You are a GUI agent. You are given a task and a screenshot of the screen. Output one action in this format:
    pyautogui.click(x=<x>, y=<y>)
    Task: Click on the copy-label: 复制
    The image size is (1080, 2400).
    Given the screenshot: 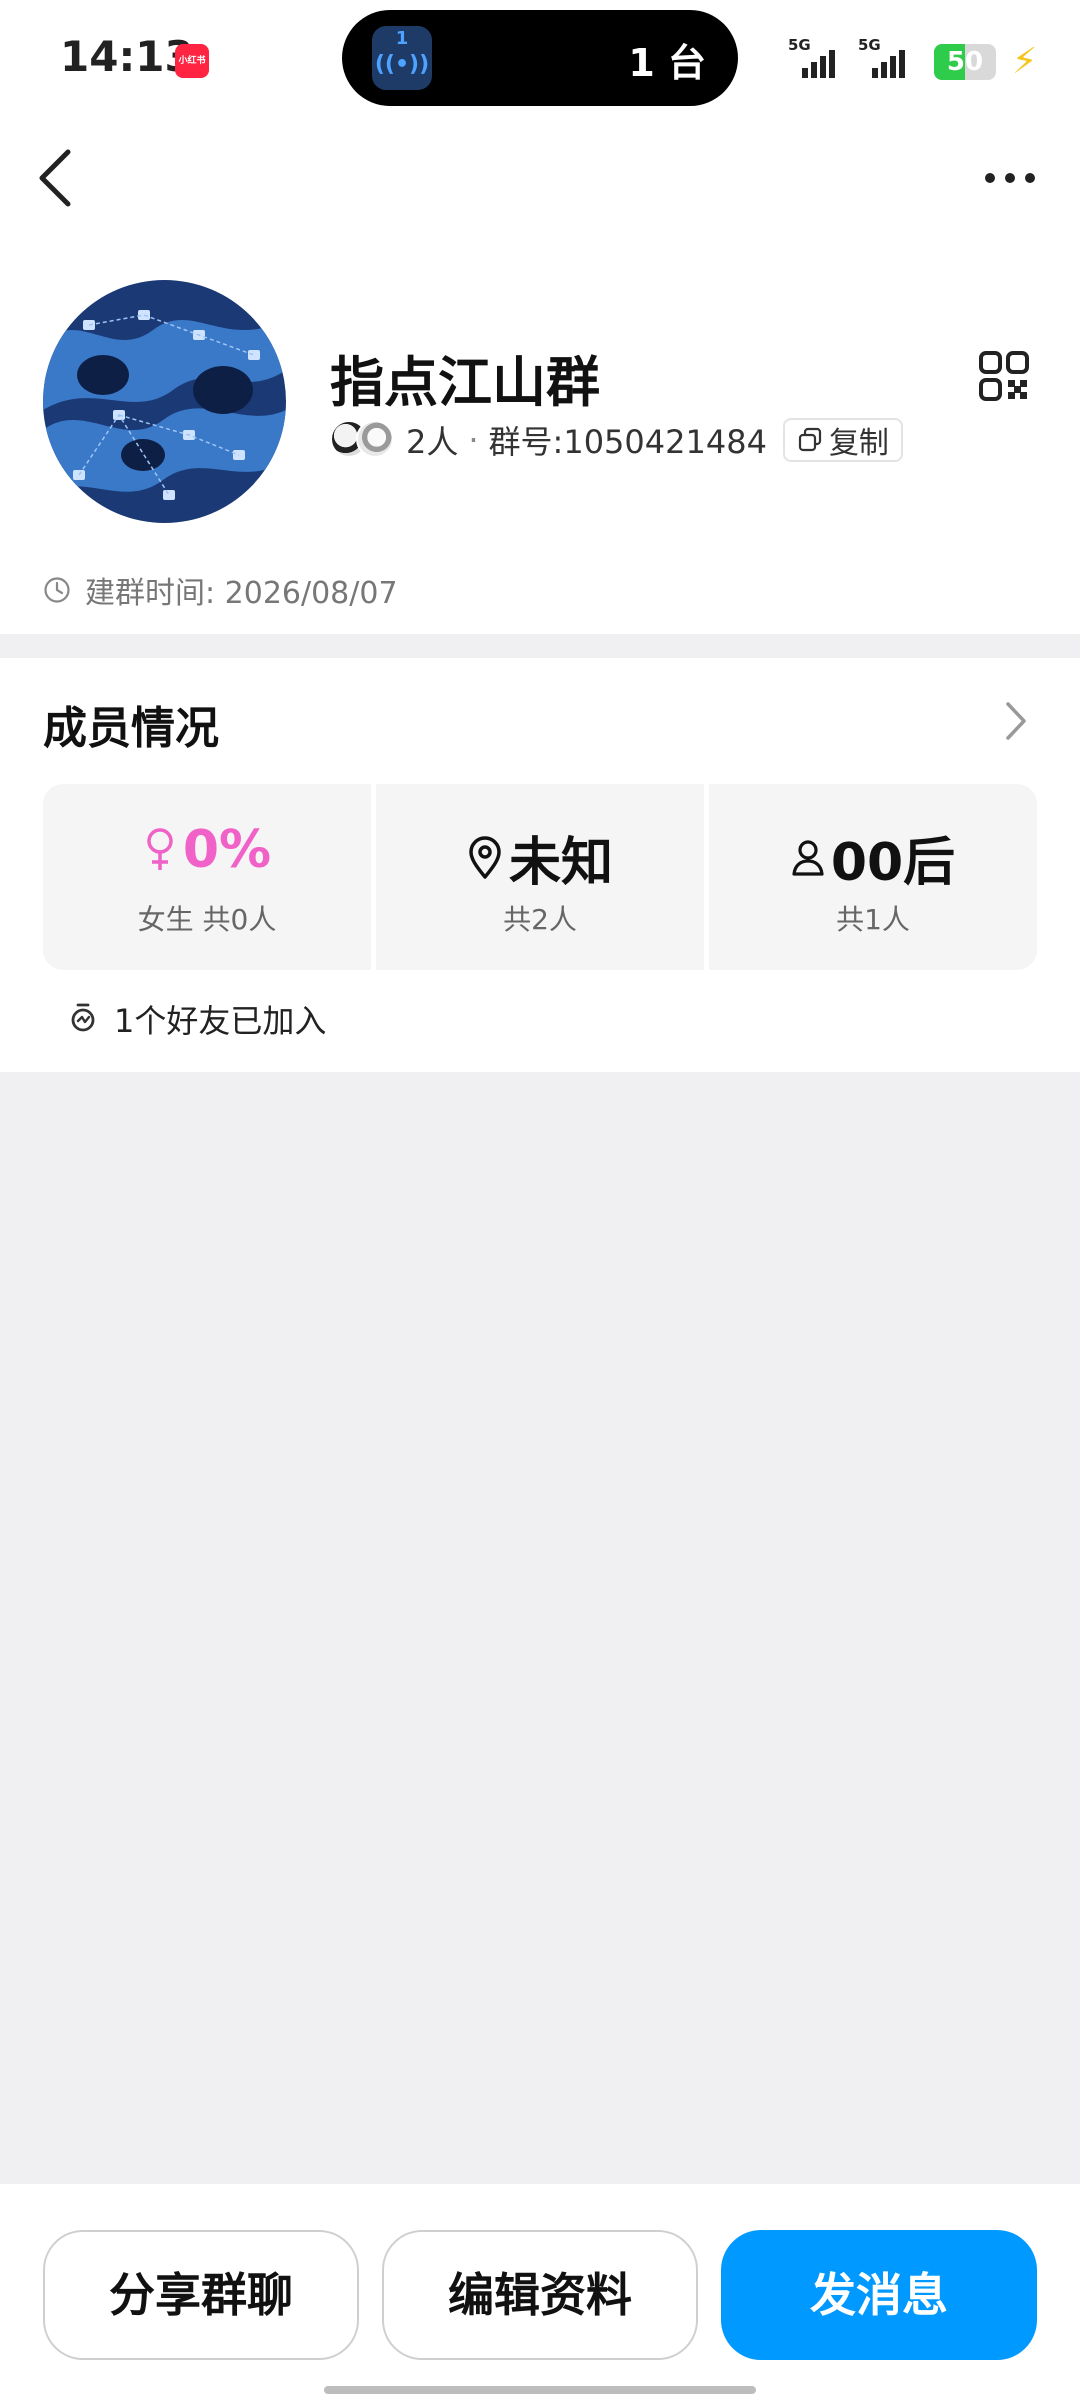 What is the action you would take?
    pyautogui.click(x=858, y=443)
    